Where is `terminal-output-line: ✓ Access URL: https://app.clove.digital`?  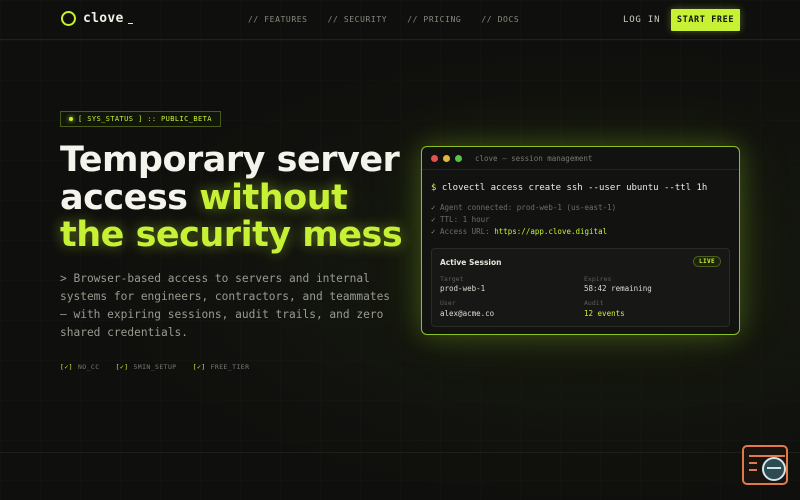 terminal-output-line: ✓ Access URL: https://app.clove.digital is located at coordinates (519, 231).